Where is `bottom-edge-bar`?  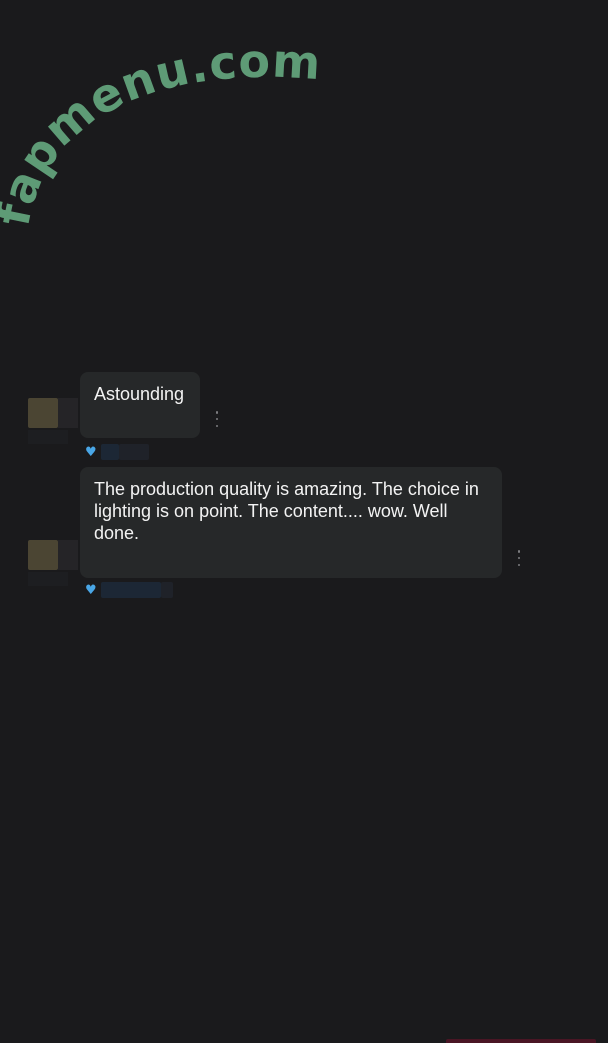 bottom-edge-bar is located at coordinates (521, 1041).